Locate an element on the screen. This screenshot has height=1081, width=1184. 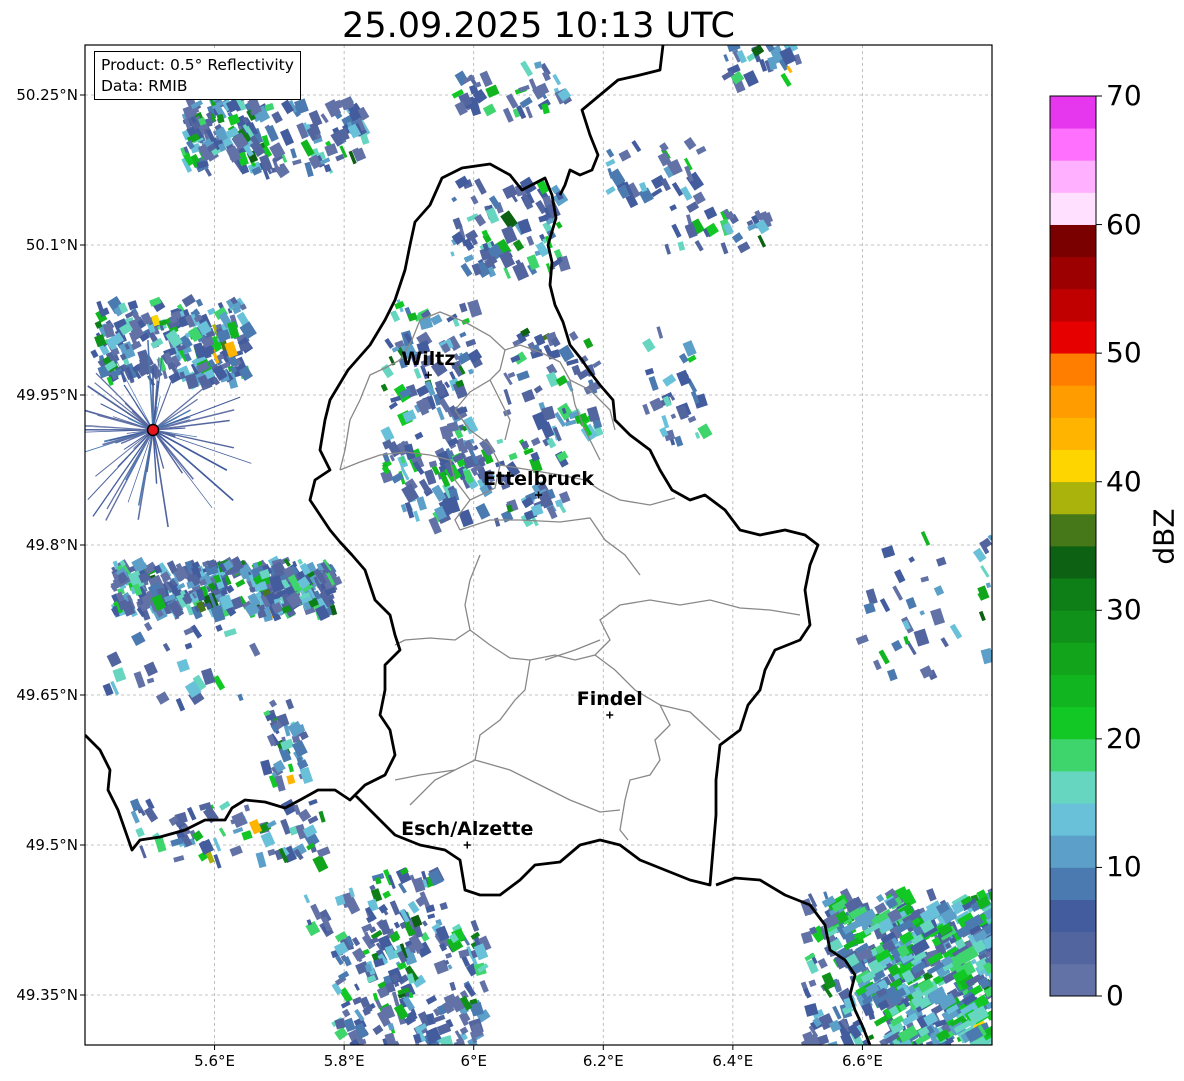
lon-label: 5.6°E is located at coordinates (214, 1061).